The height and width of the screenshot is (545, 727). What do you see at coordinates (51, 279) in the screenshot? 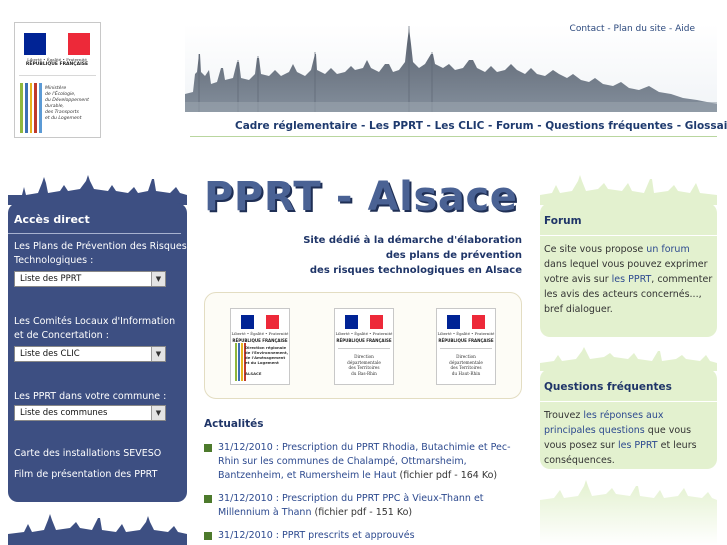
I see `pprt-select-value: Liste des PPRT` at bounding box center [51, 279].